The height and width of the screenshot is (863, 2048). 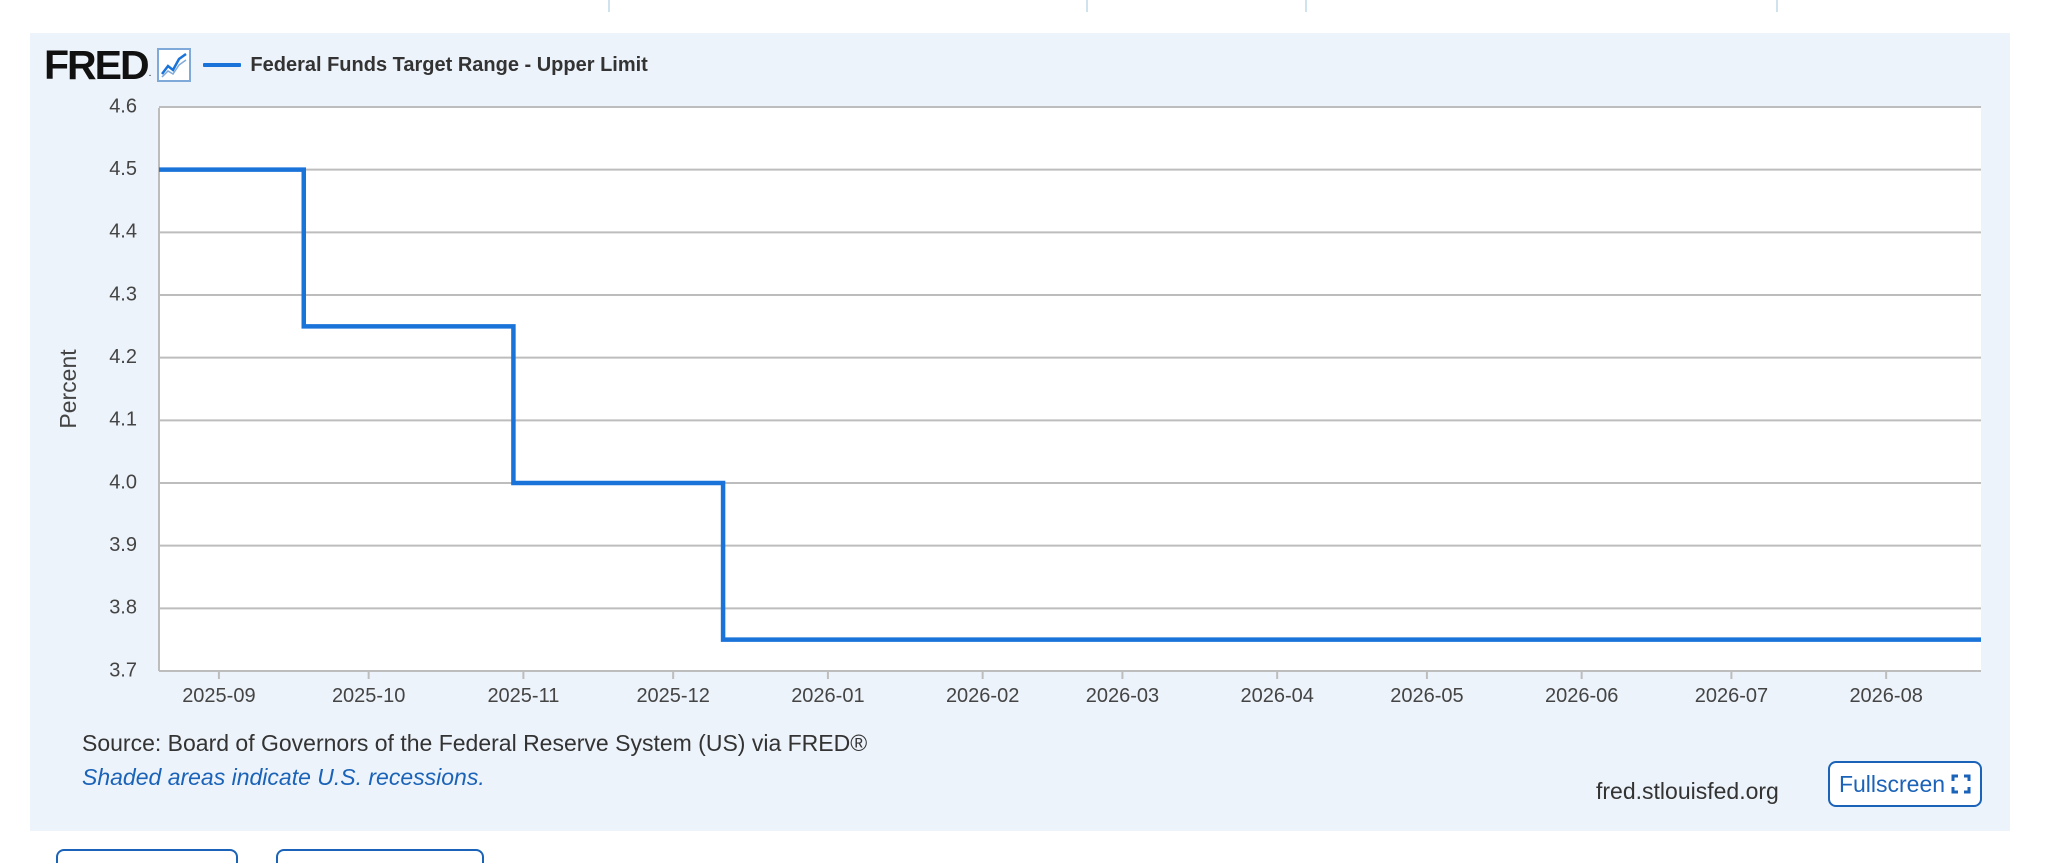 I want to click on x-tick-label: 2026-01, so click(x=827, y=696).